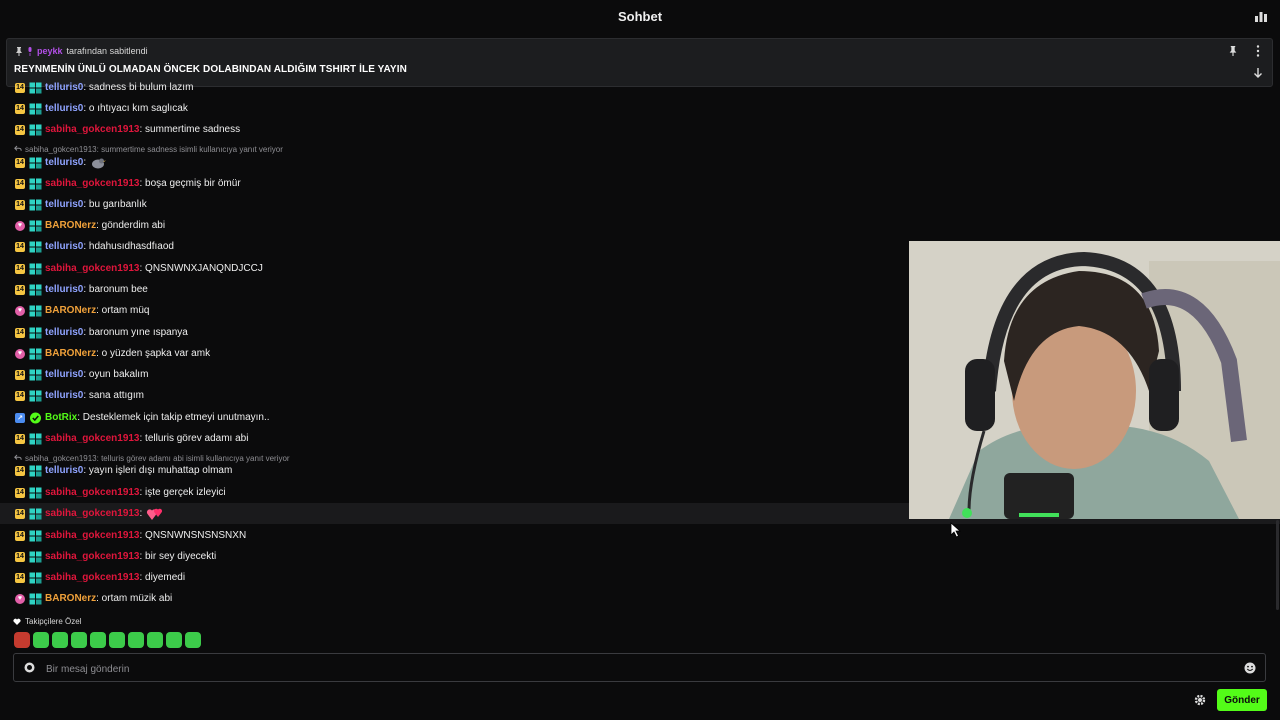 This screenshot has width=1280, height=720. What do you see at coordinates (640, 204) in the screenshot?
I see `chat-message: 14 telluris0: bu garıbanlık` at bounding box center [640, 204].